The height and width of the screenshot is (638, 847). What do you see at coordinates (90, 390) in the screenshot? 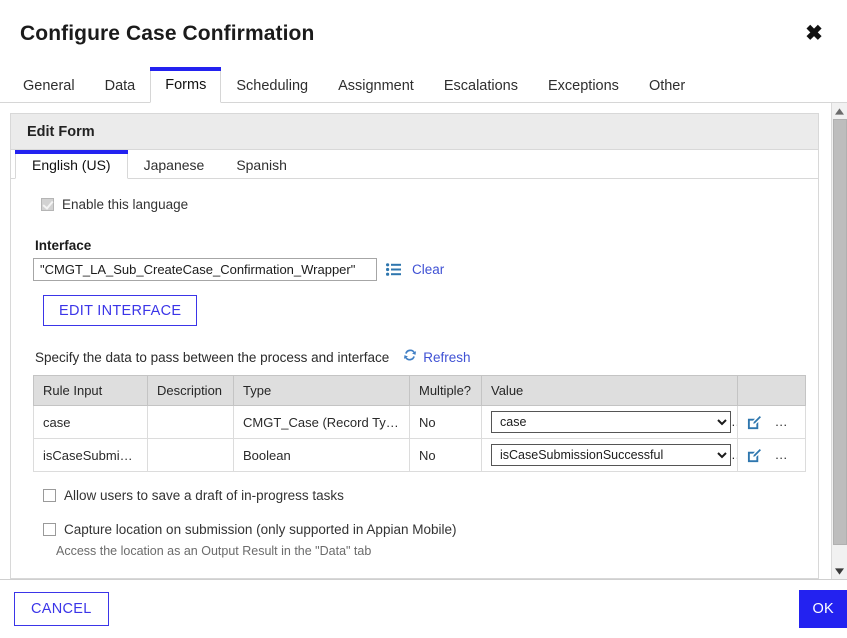
I see `column-header-rule-input: Rule Input` at bounding box center [90, 390].